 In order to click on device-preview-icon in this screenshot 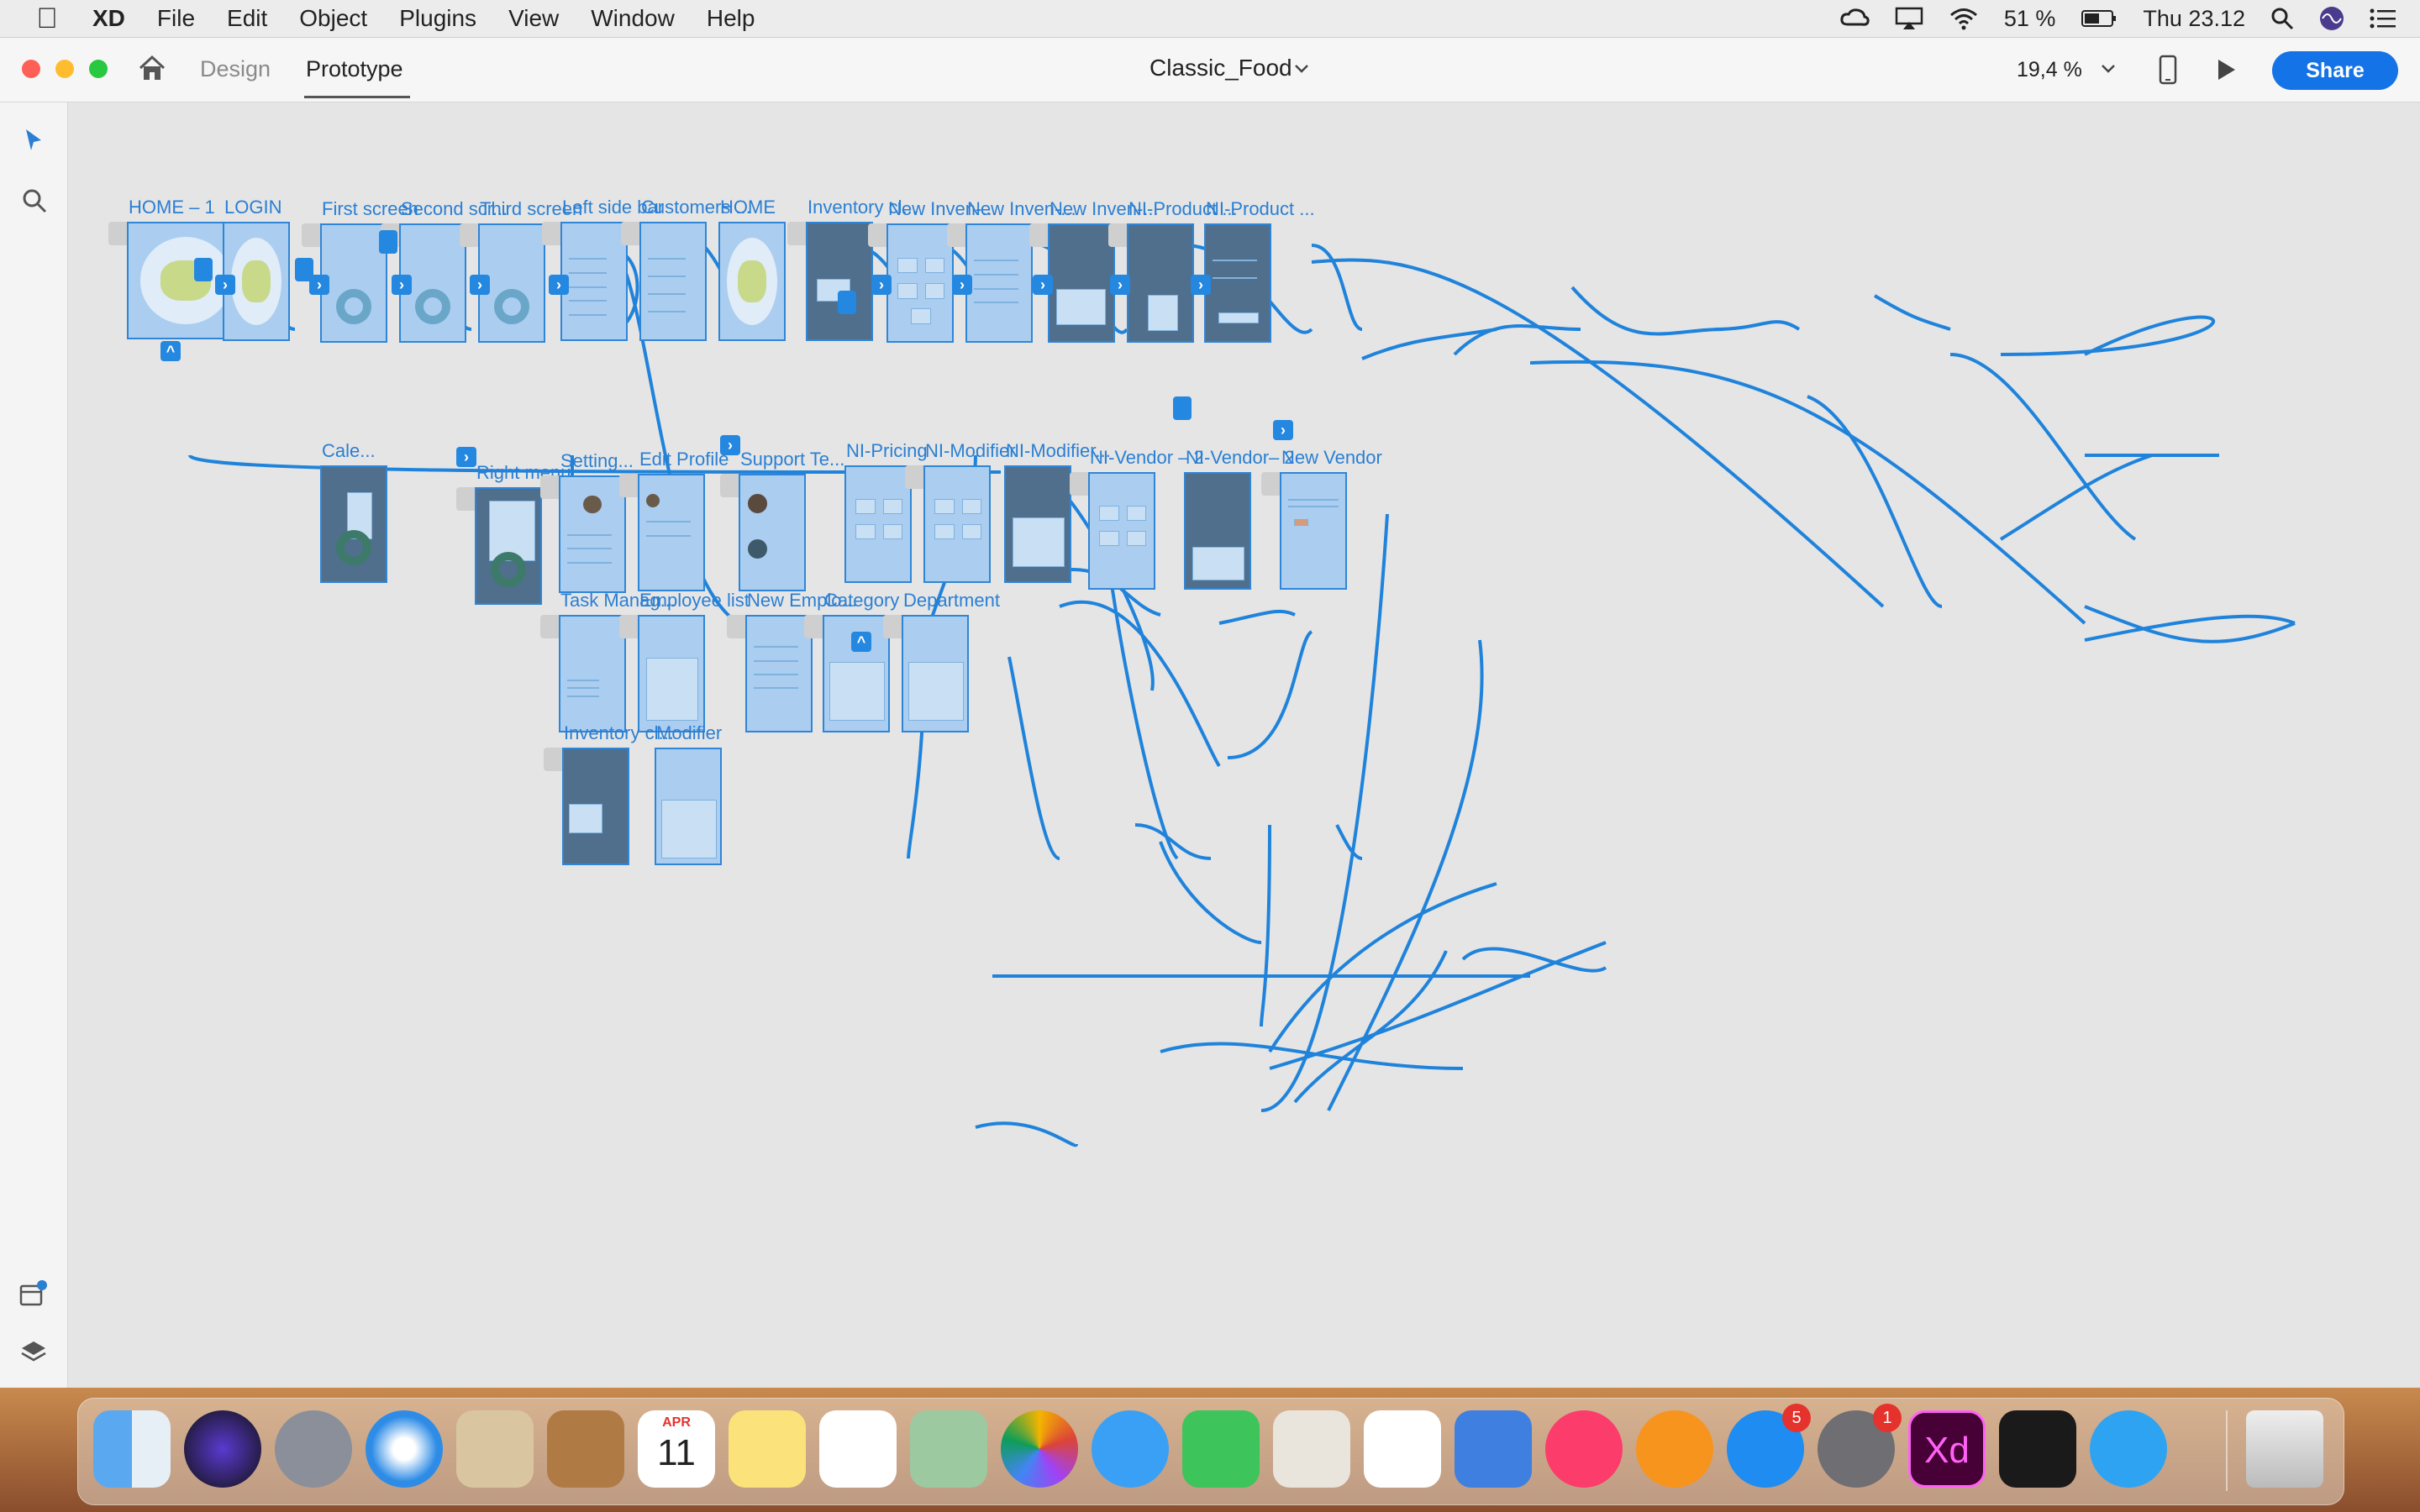, I will do `click(2168, 70)`.